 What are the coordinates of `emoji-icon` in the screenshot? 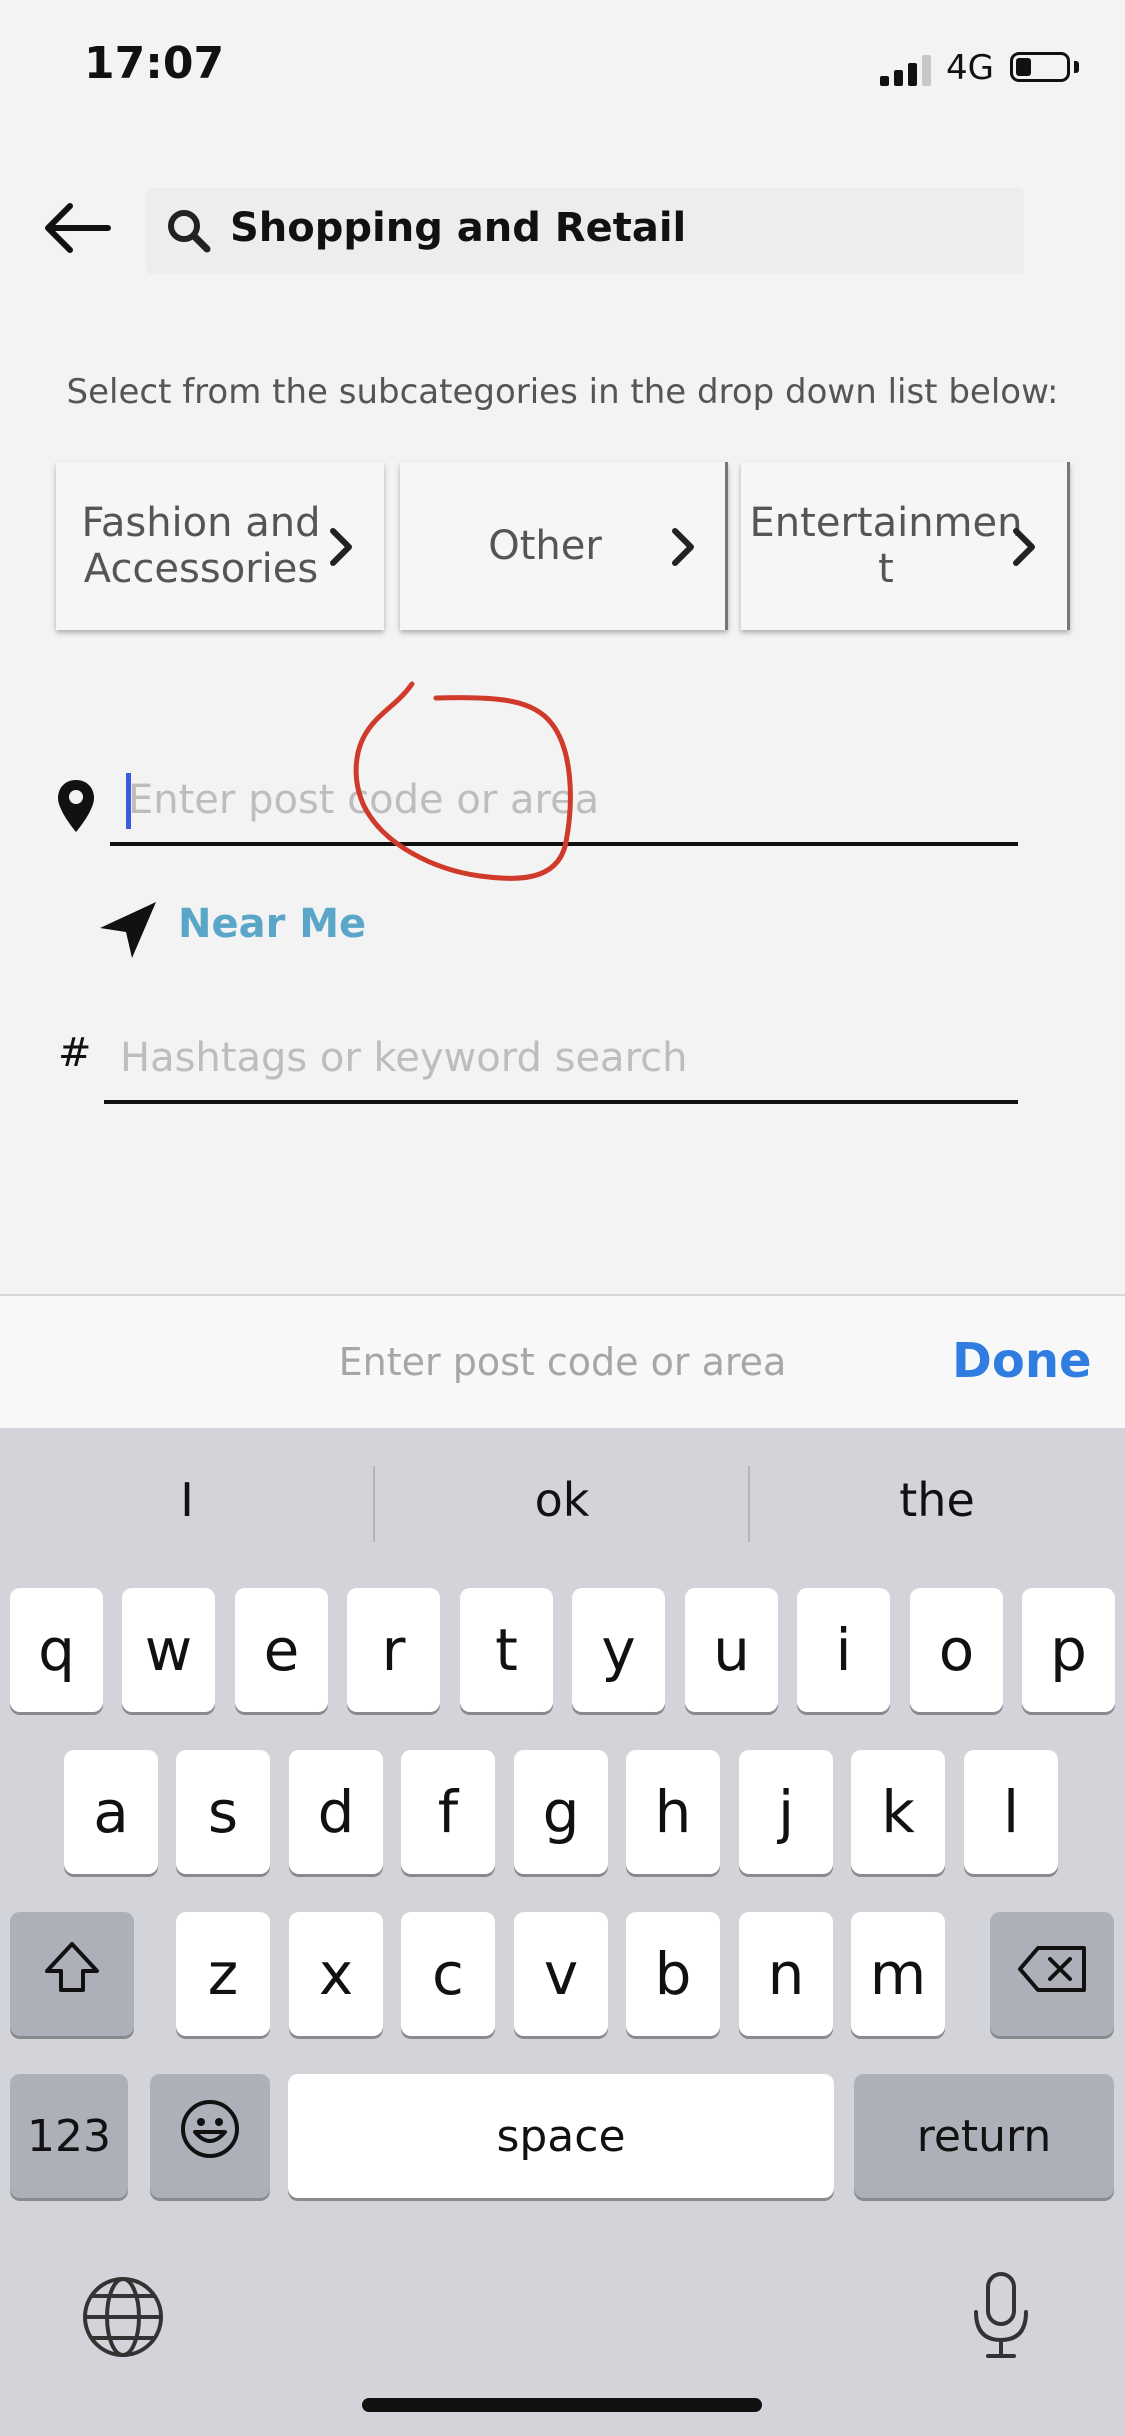 It's located at (210, 2136).